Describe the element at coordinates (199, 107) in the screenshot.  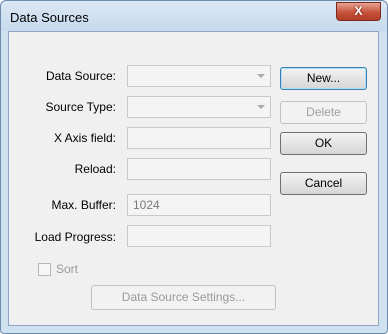
I see `source-type-combobox` at that location.